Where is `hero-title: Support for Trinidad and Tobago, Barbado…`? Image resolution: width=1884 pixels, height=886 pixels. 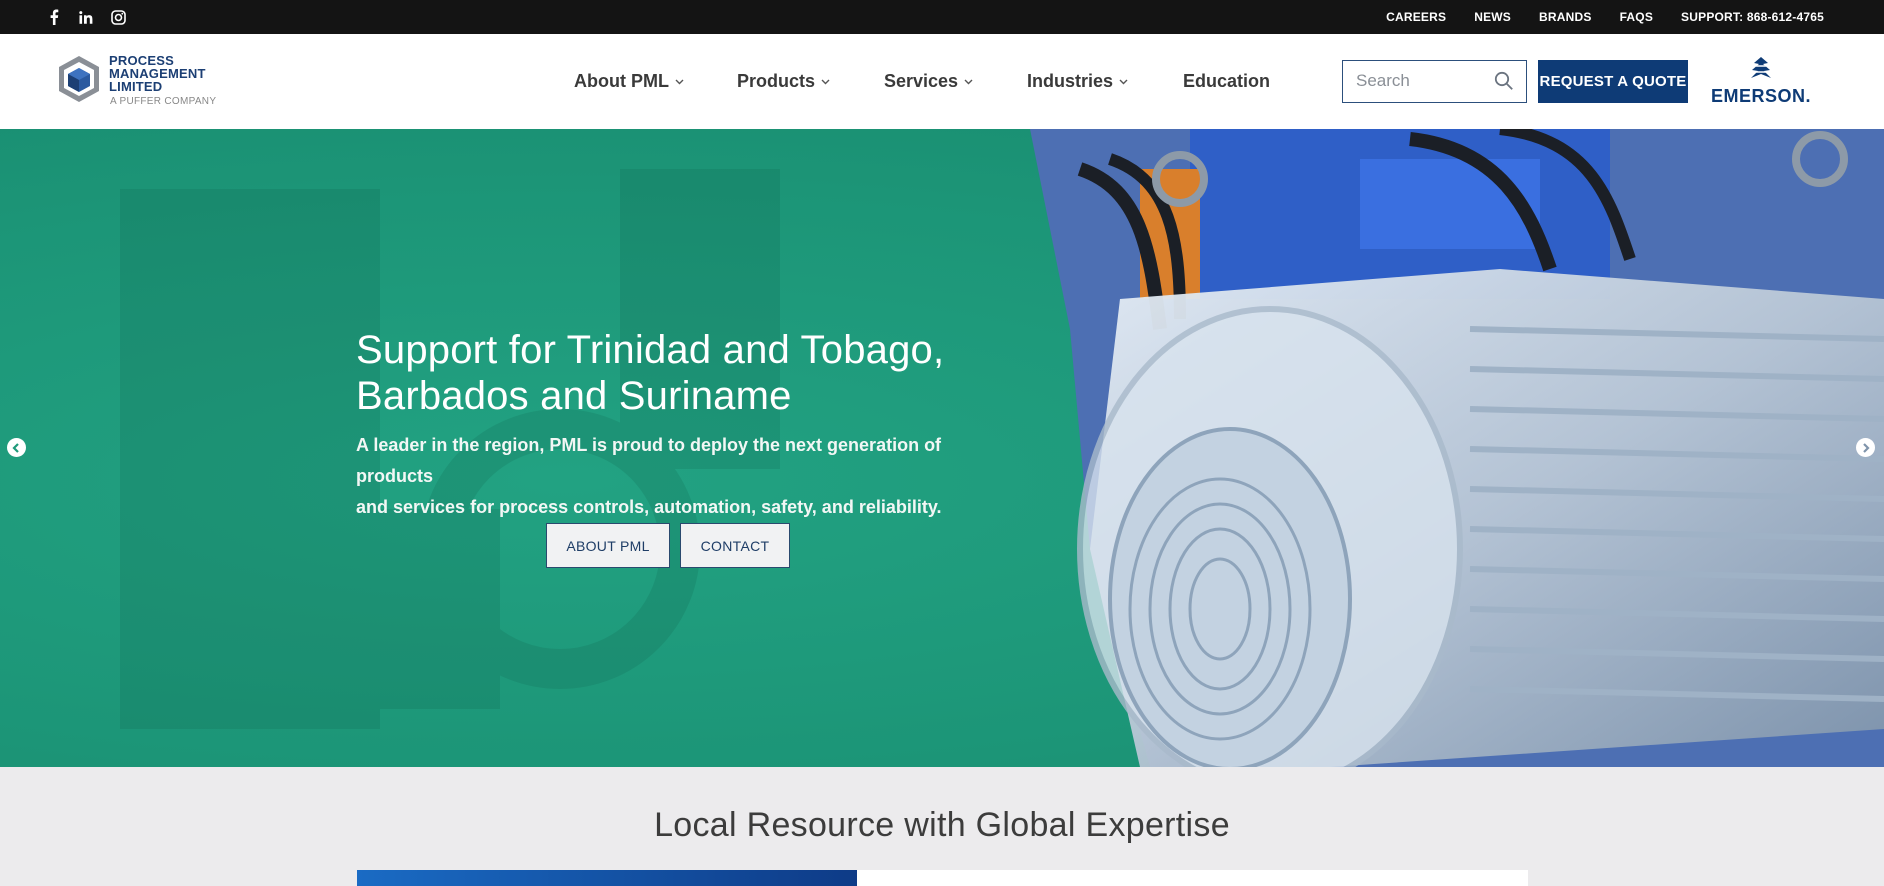 hero-title: Support for Trinidad and Tobago, Barbado… is located at coordinates (676, 373).